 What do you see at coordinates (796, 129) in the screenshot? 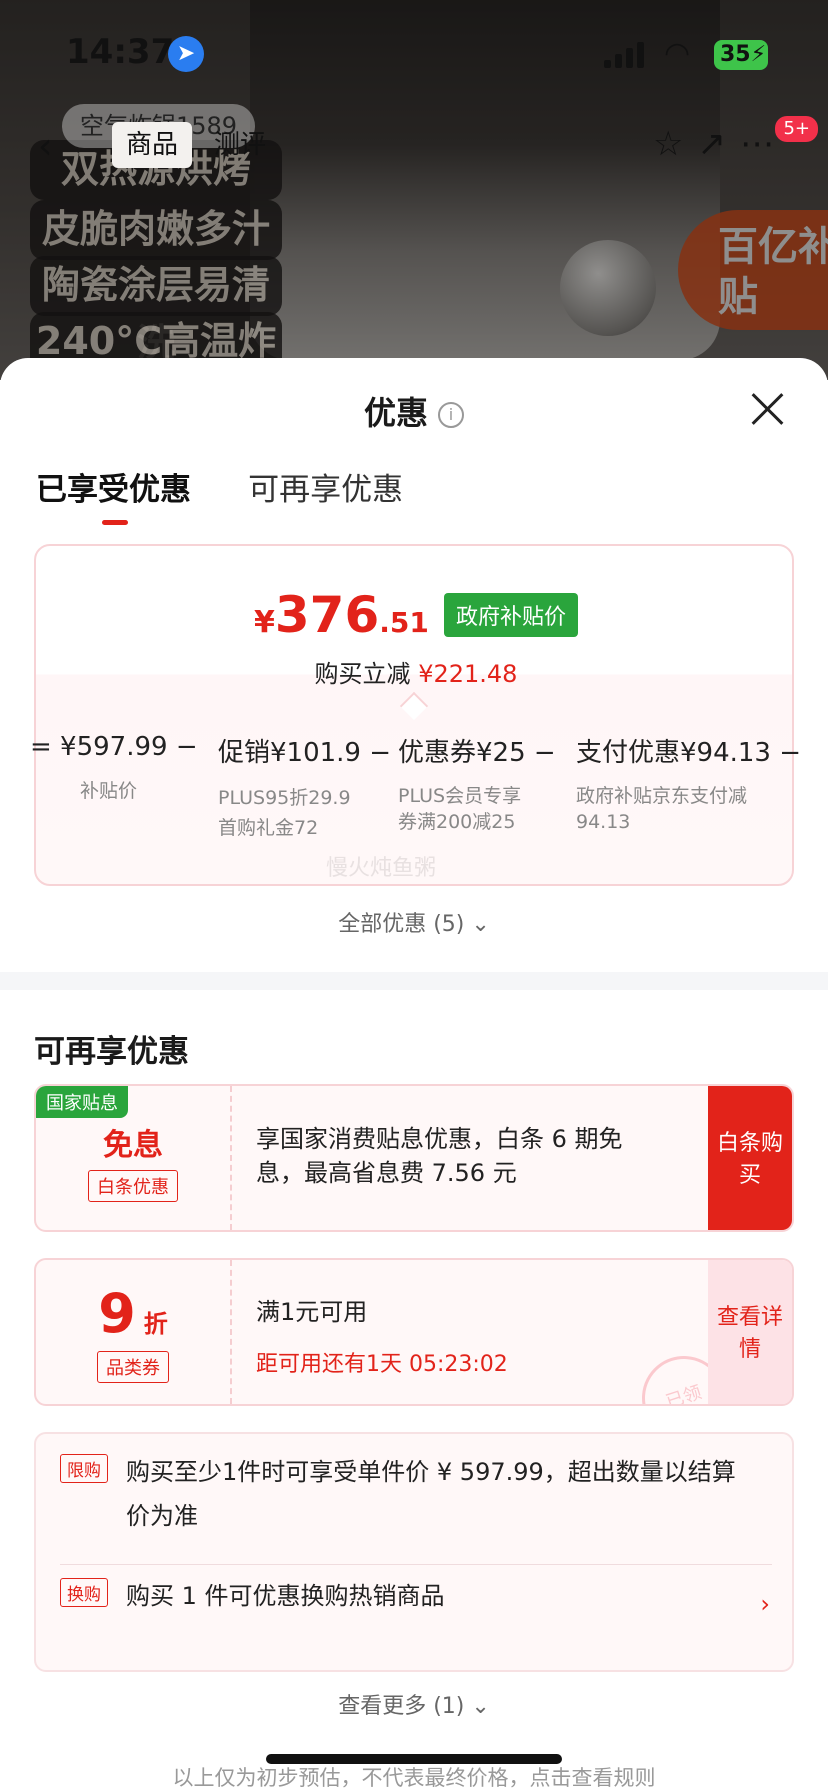
I see `notification-badge: 5+` at bounding box center [796, 129].